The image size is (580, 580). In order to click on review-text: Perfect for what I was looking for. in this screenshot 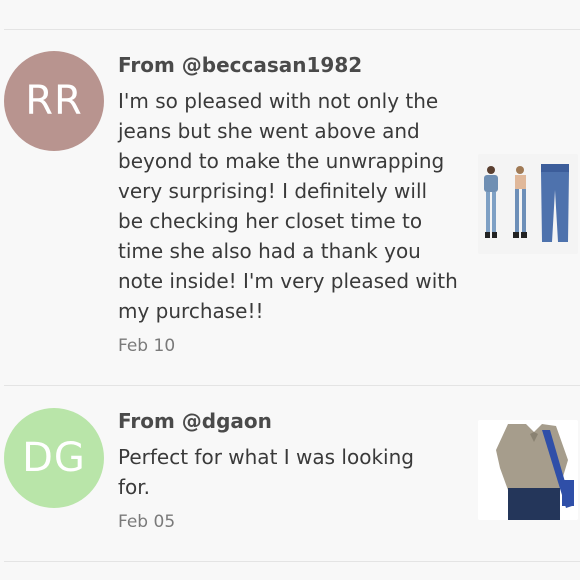, I will do `click(266, 472)`.